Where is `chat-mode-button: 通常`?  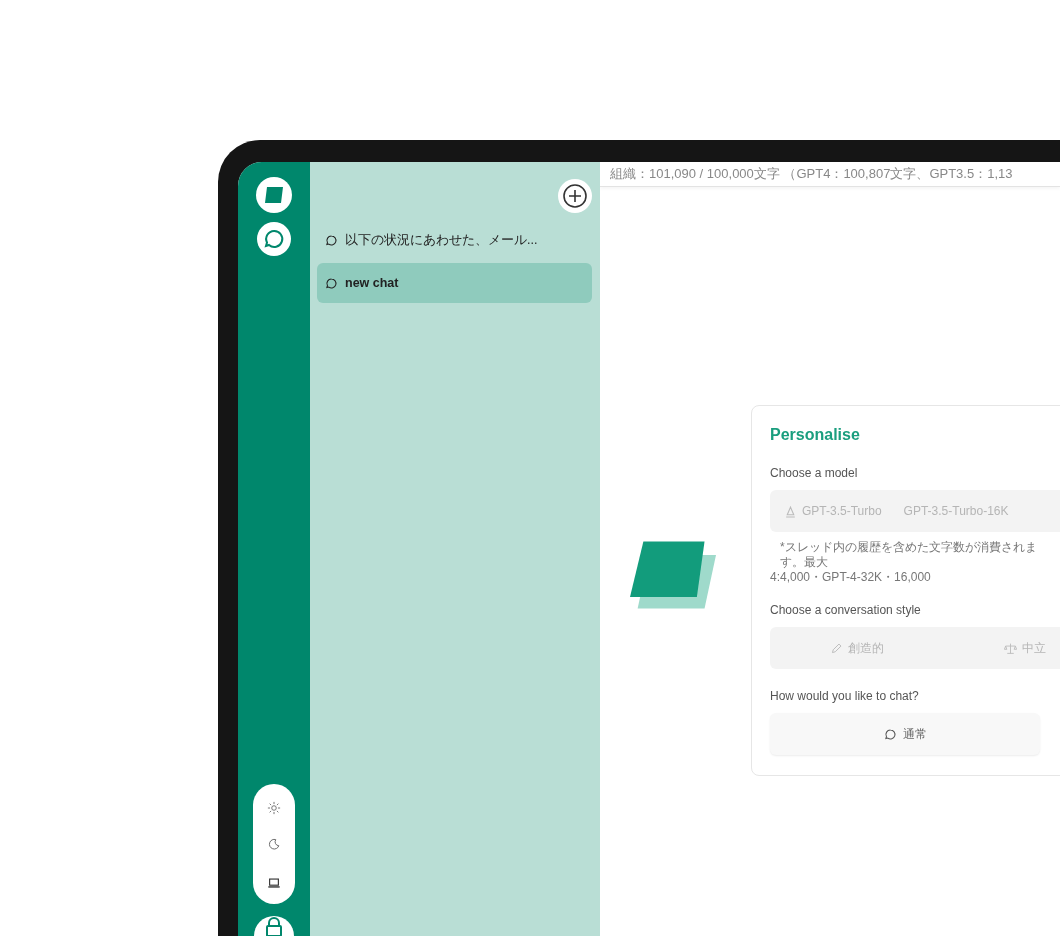 chat-mode-button: 通常 is located at coordinates (905, 734).